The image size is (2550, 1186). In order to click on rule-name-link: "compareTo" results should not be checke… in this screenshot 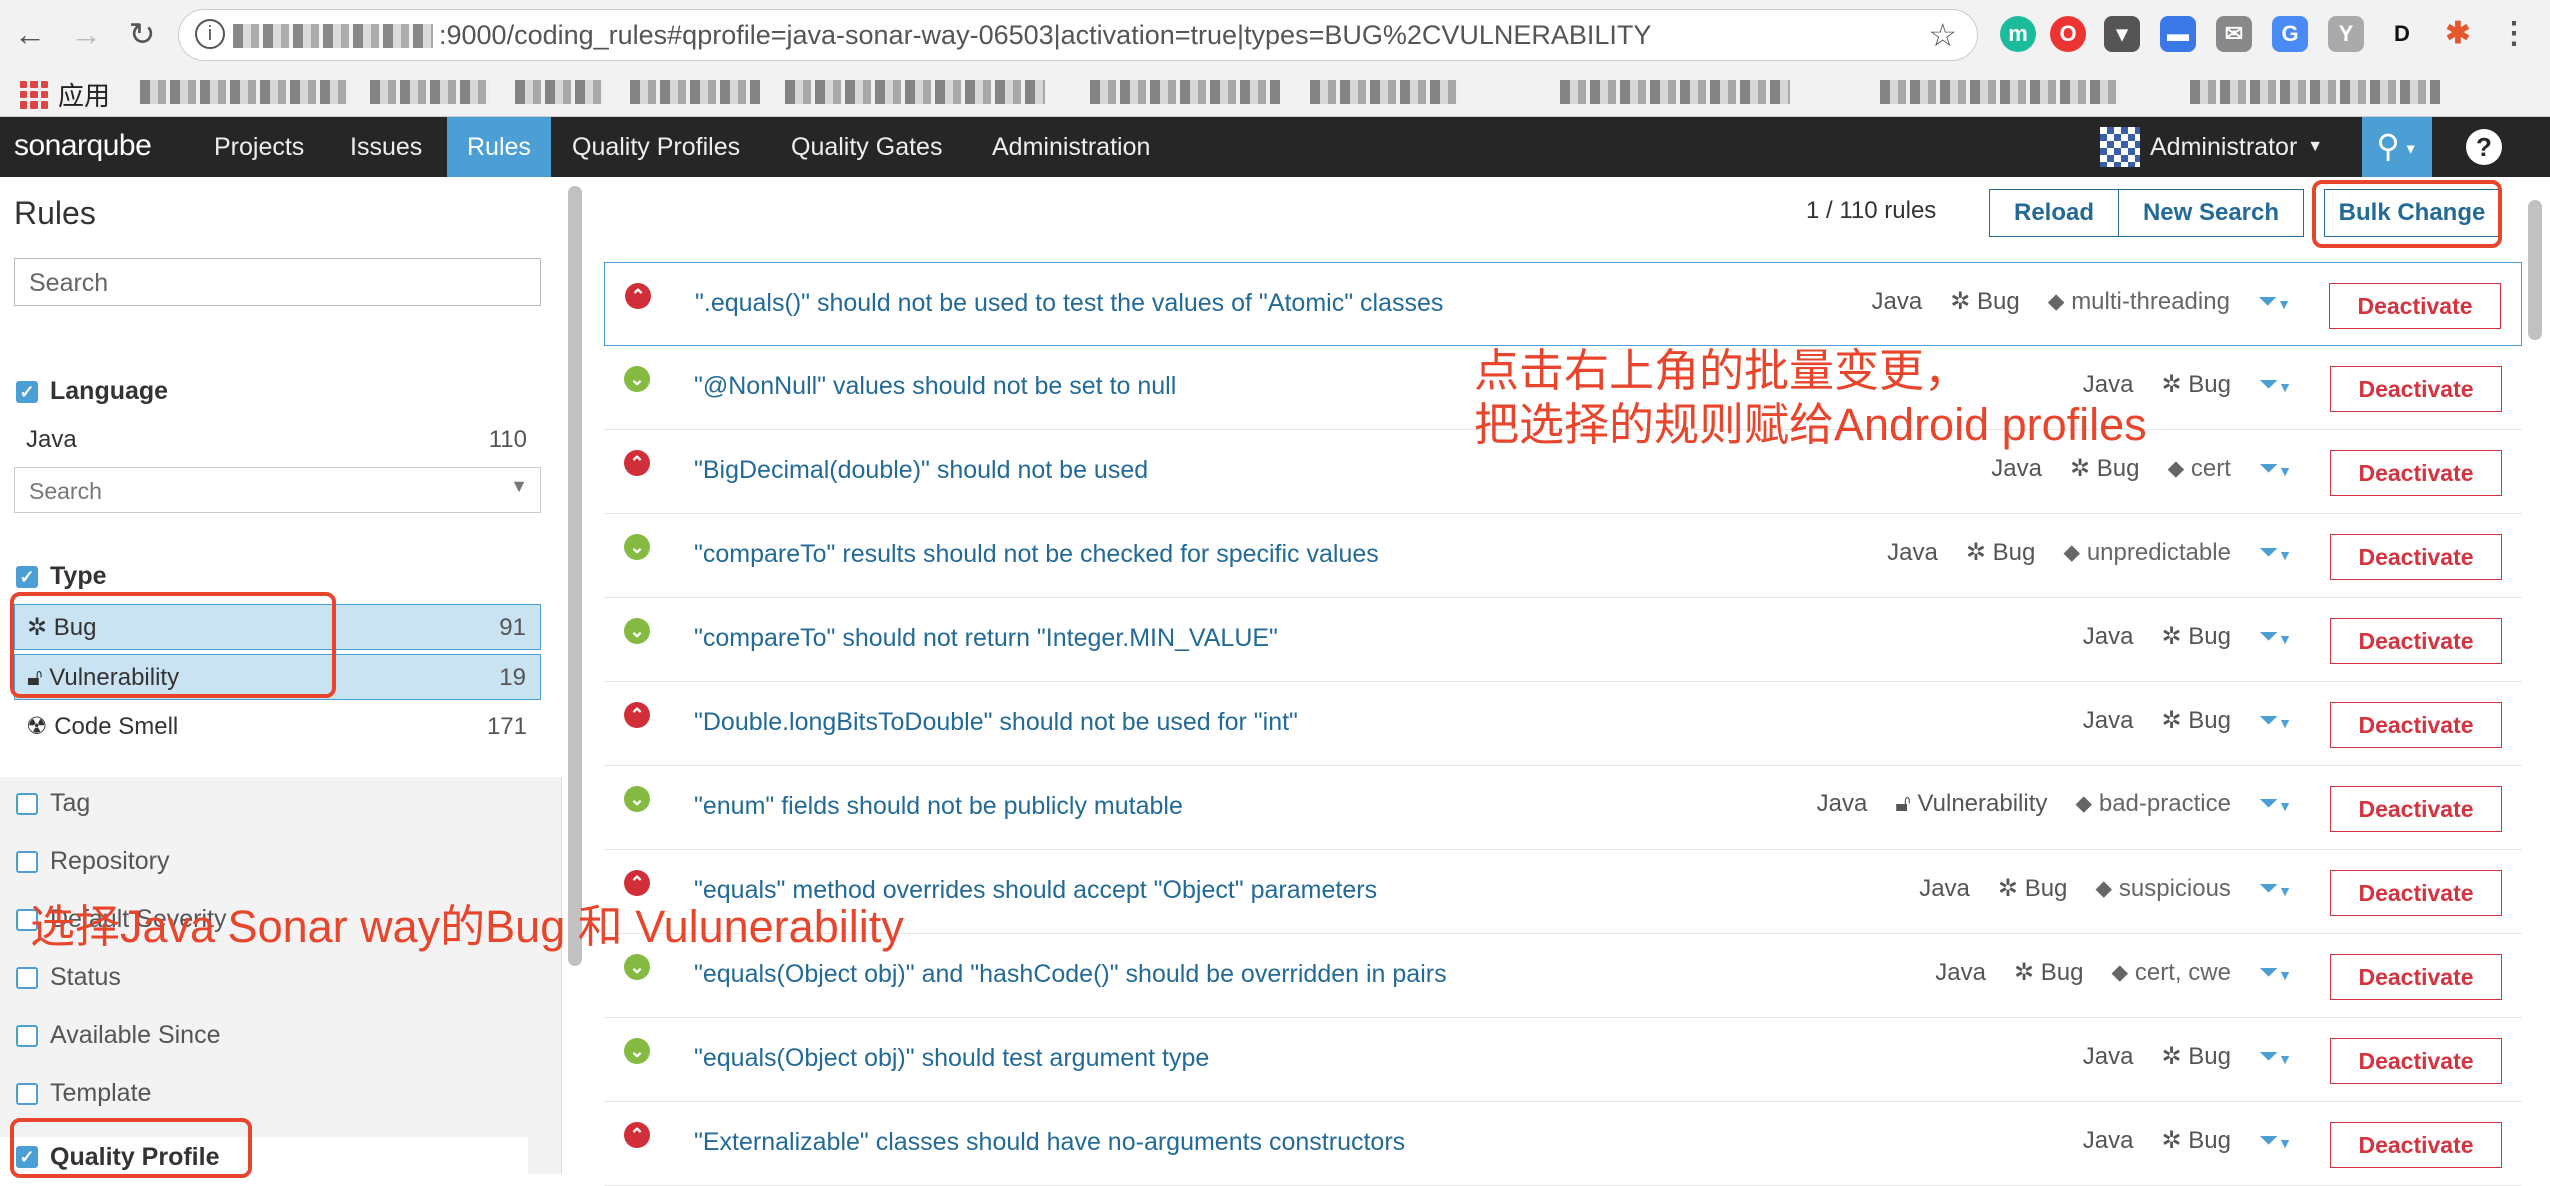, I will do `click(1036, 554)`.